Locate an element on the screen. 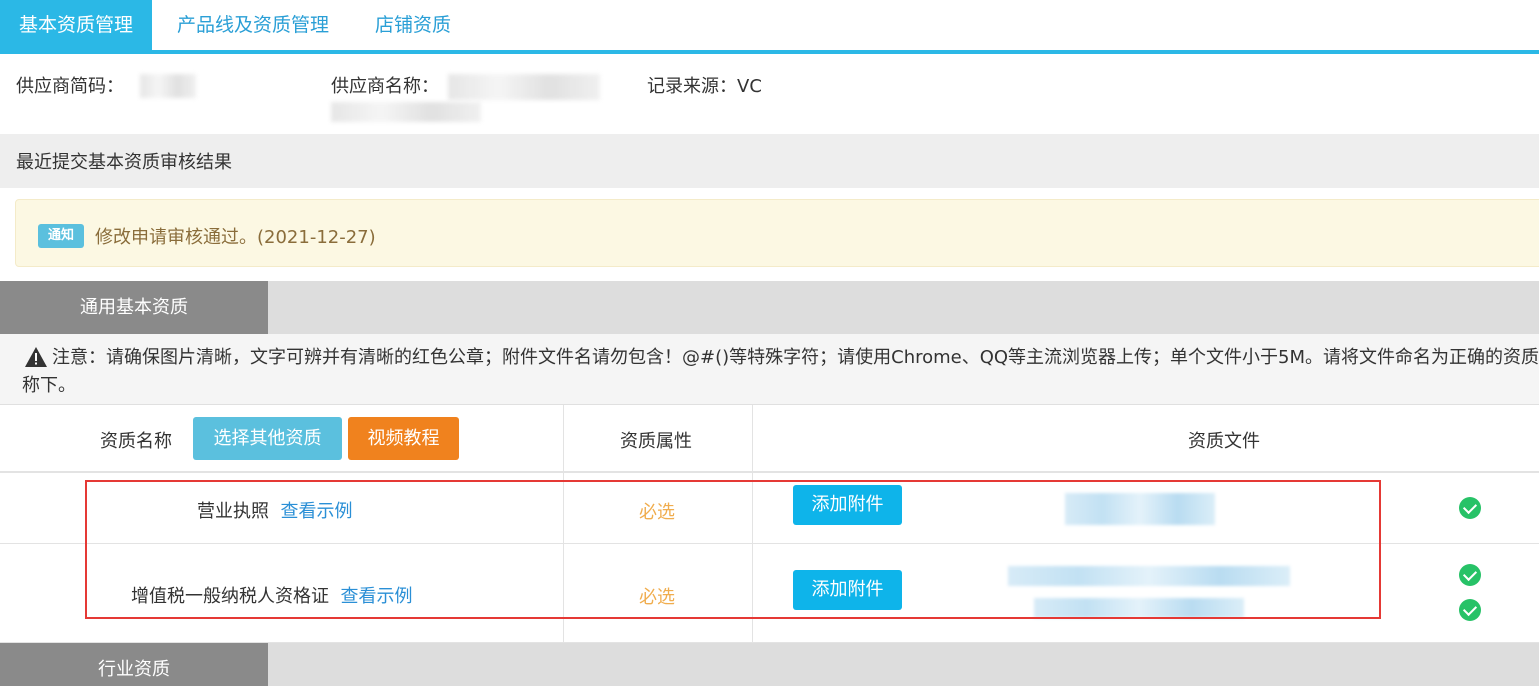 The height and width of the screenshot is (686, 1539). record-source-label: 记录来源：VC is located at coordinates (704, 86).